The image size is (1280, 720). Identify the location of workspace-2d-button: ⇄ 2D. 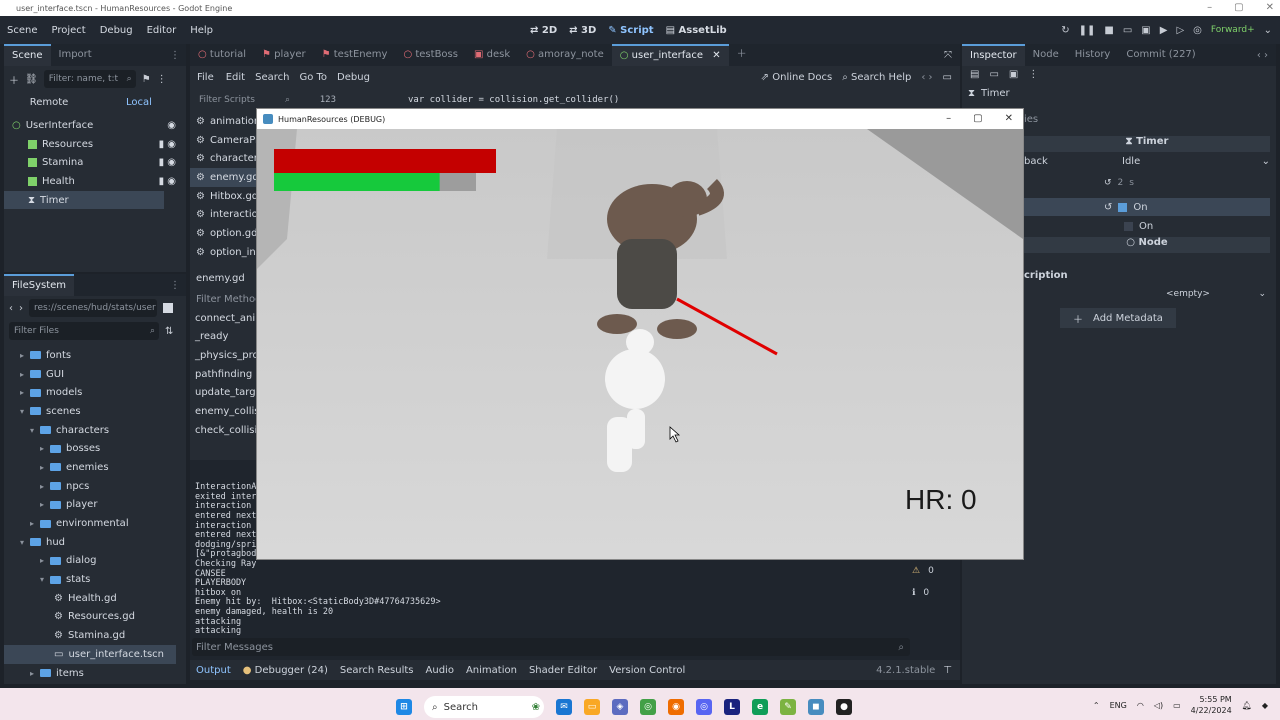
(543, 30).